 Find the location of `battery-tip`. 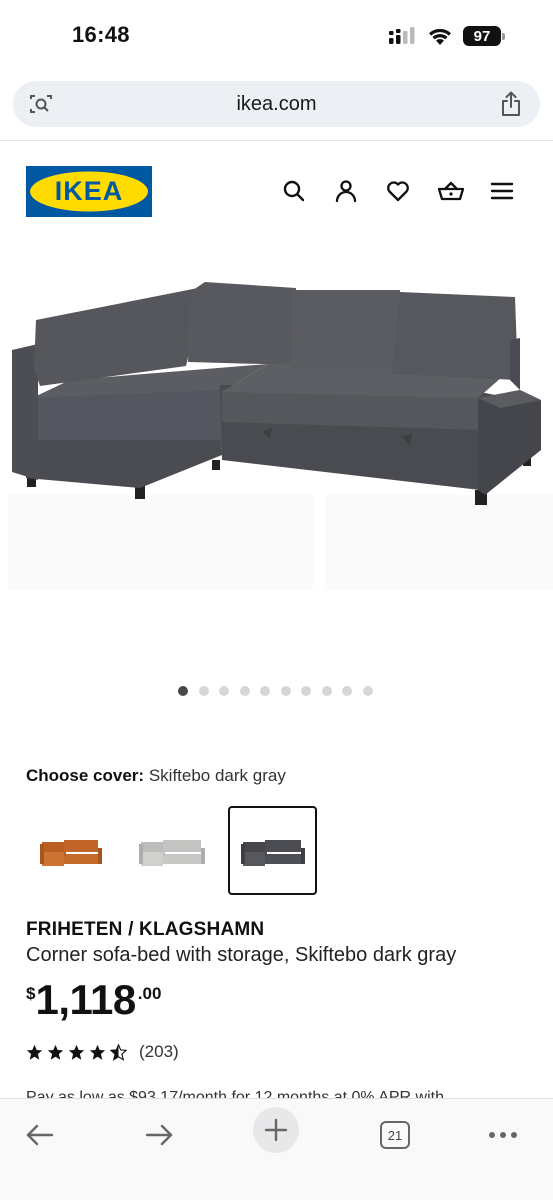

battery-tip is located at coordinates (503, 36).